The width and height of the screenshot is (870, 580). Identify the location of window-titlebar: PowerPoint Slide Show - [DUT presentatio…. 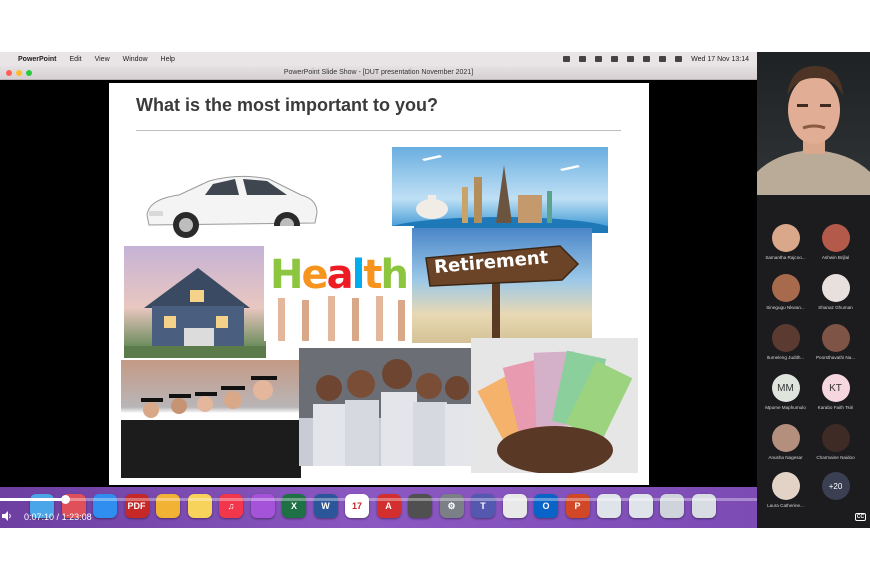
(378, 73).